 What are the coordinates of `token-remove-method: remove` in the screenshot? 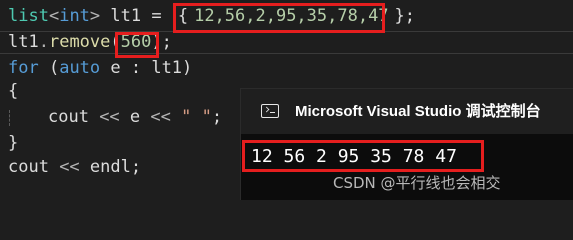 It's located at (79, 42).